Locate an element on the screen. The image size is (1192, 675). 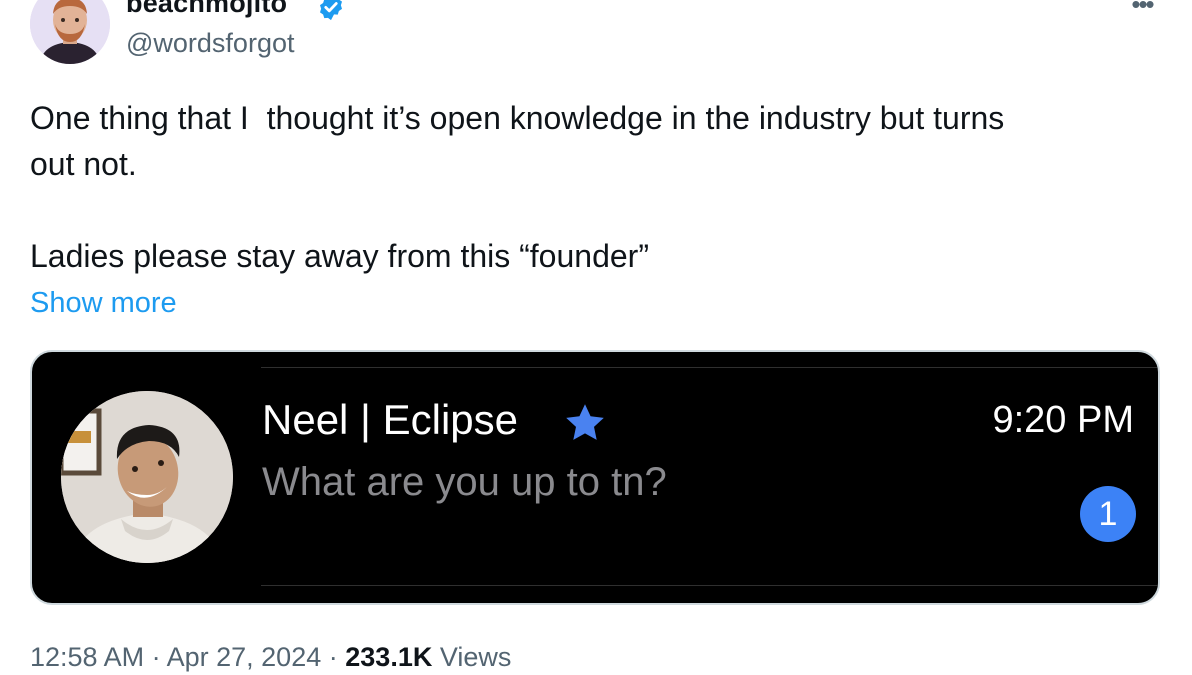
list-divider-bottom is located at coordinates (709, 585).